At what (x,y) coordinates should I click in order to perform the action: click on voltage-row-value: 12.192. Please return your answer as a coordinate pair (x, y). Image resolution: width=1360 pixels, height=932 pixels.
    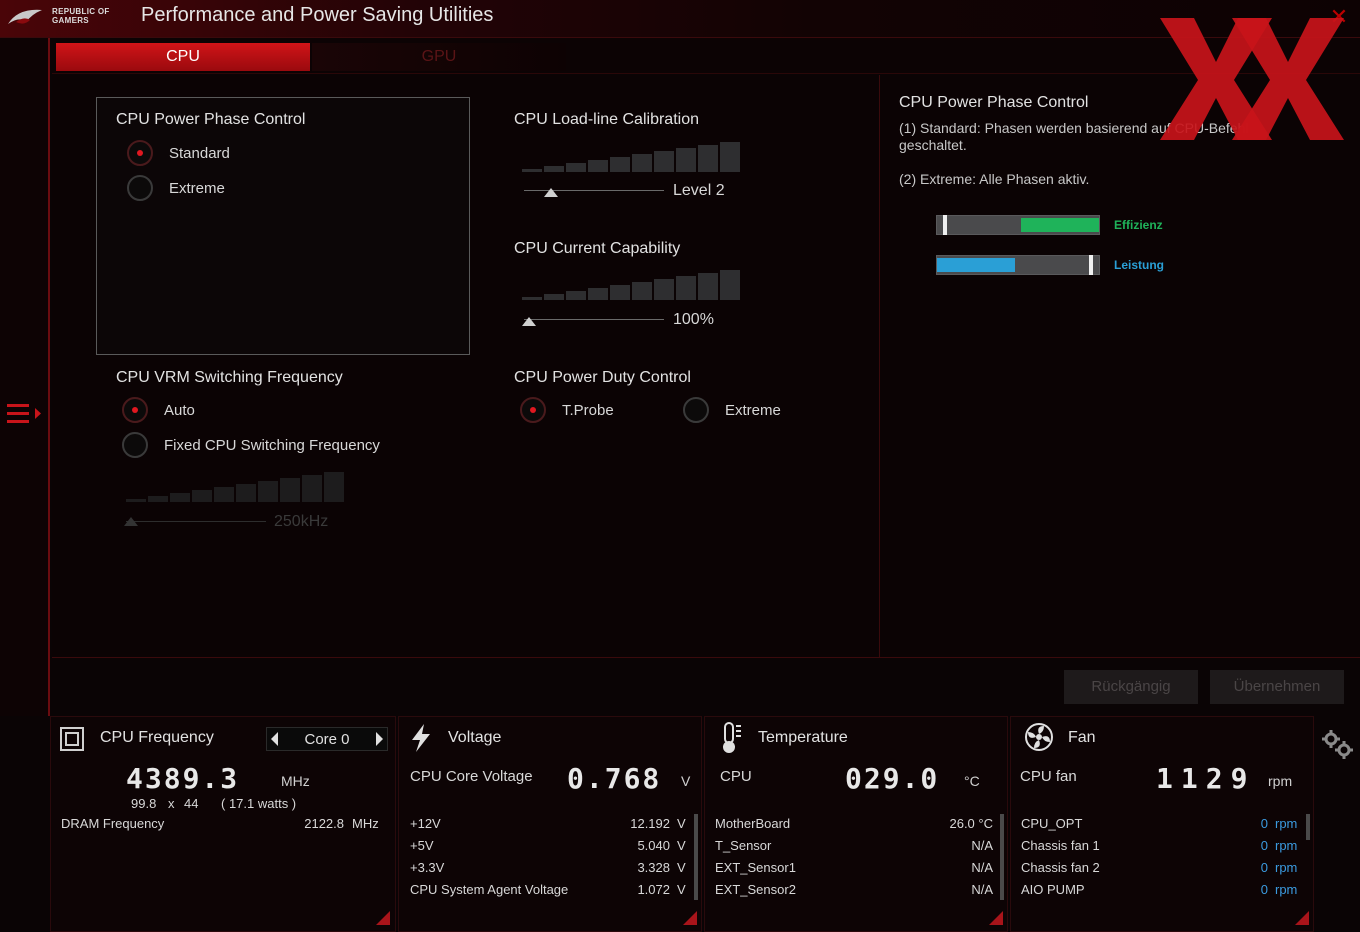
    Looking at the image, I should click on (650, 823).